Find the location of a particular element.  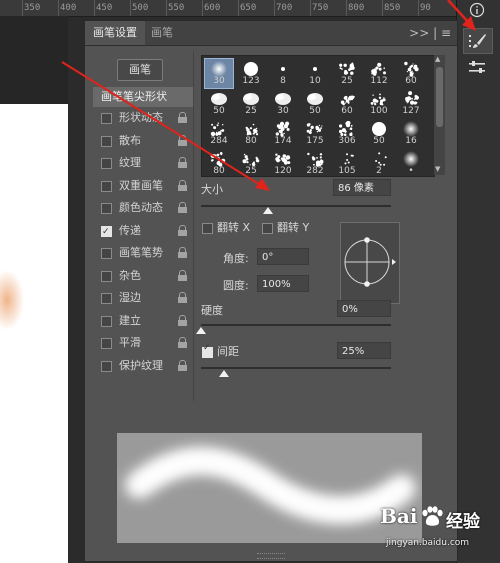

scroll-down-icon: ▼ is located at coordinates (437, 169).